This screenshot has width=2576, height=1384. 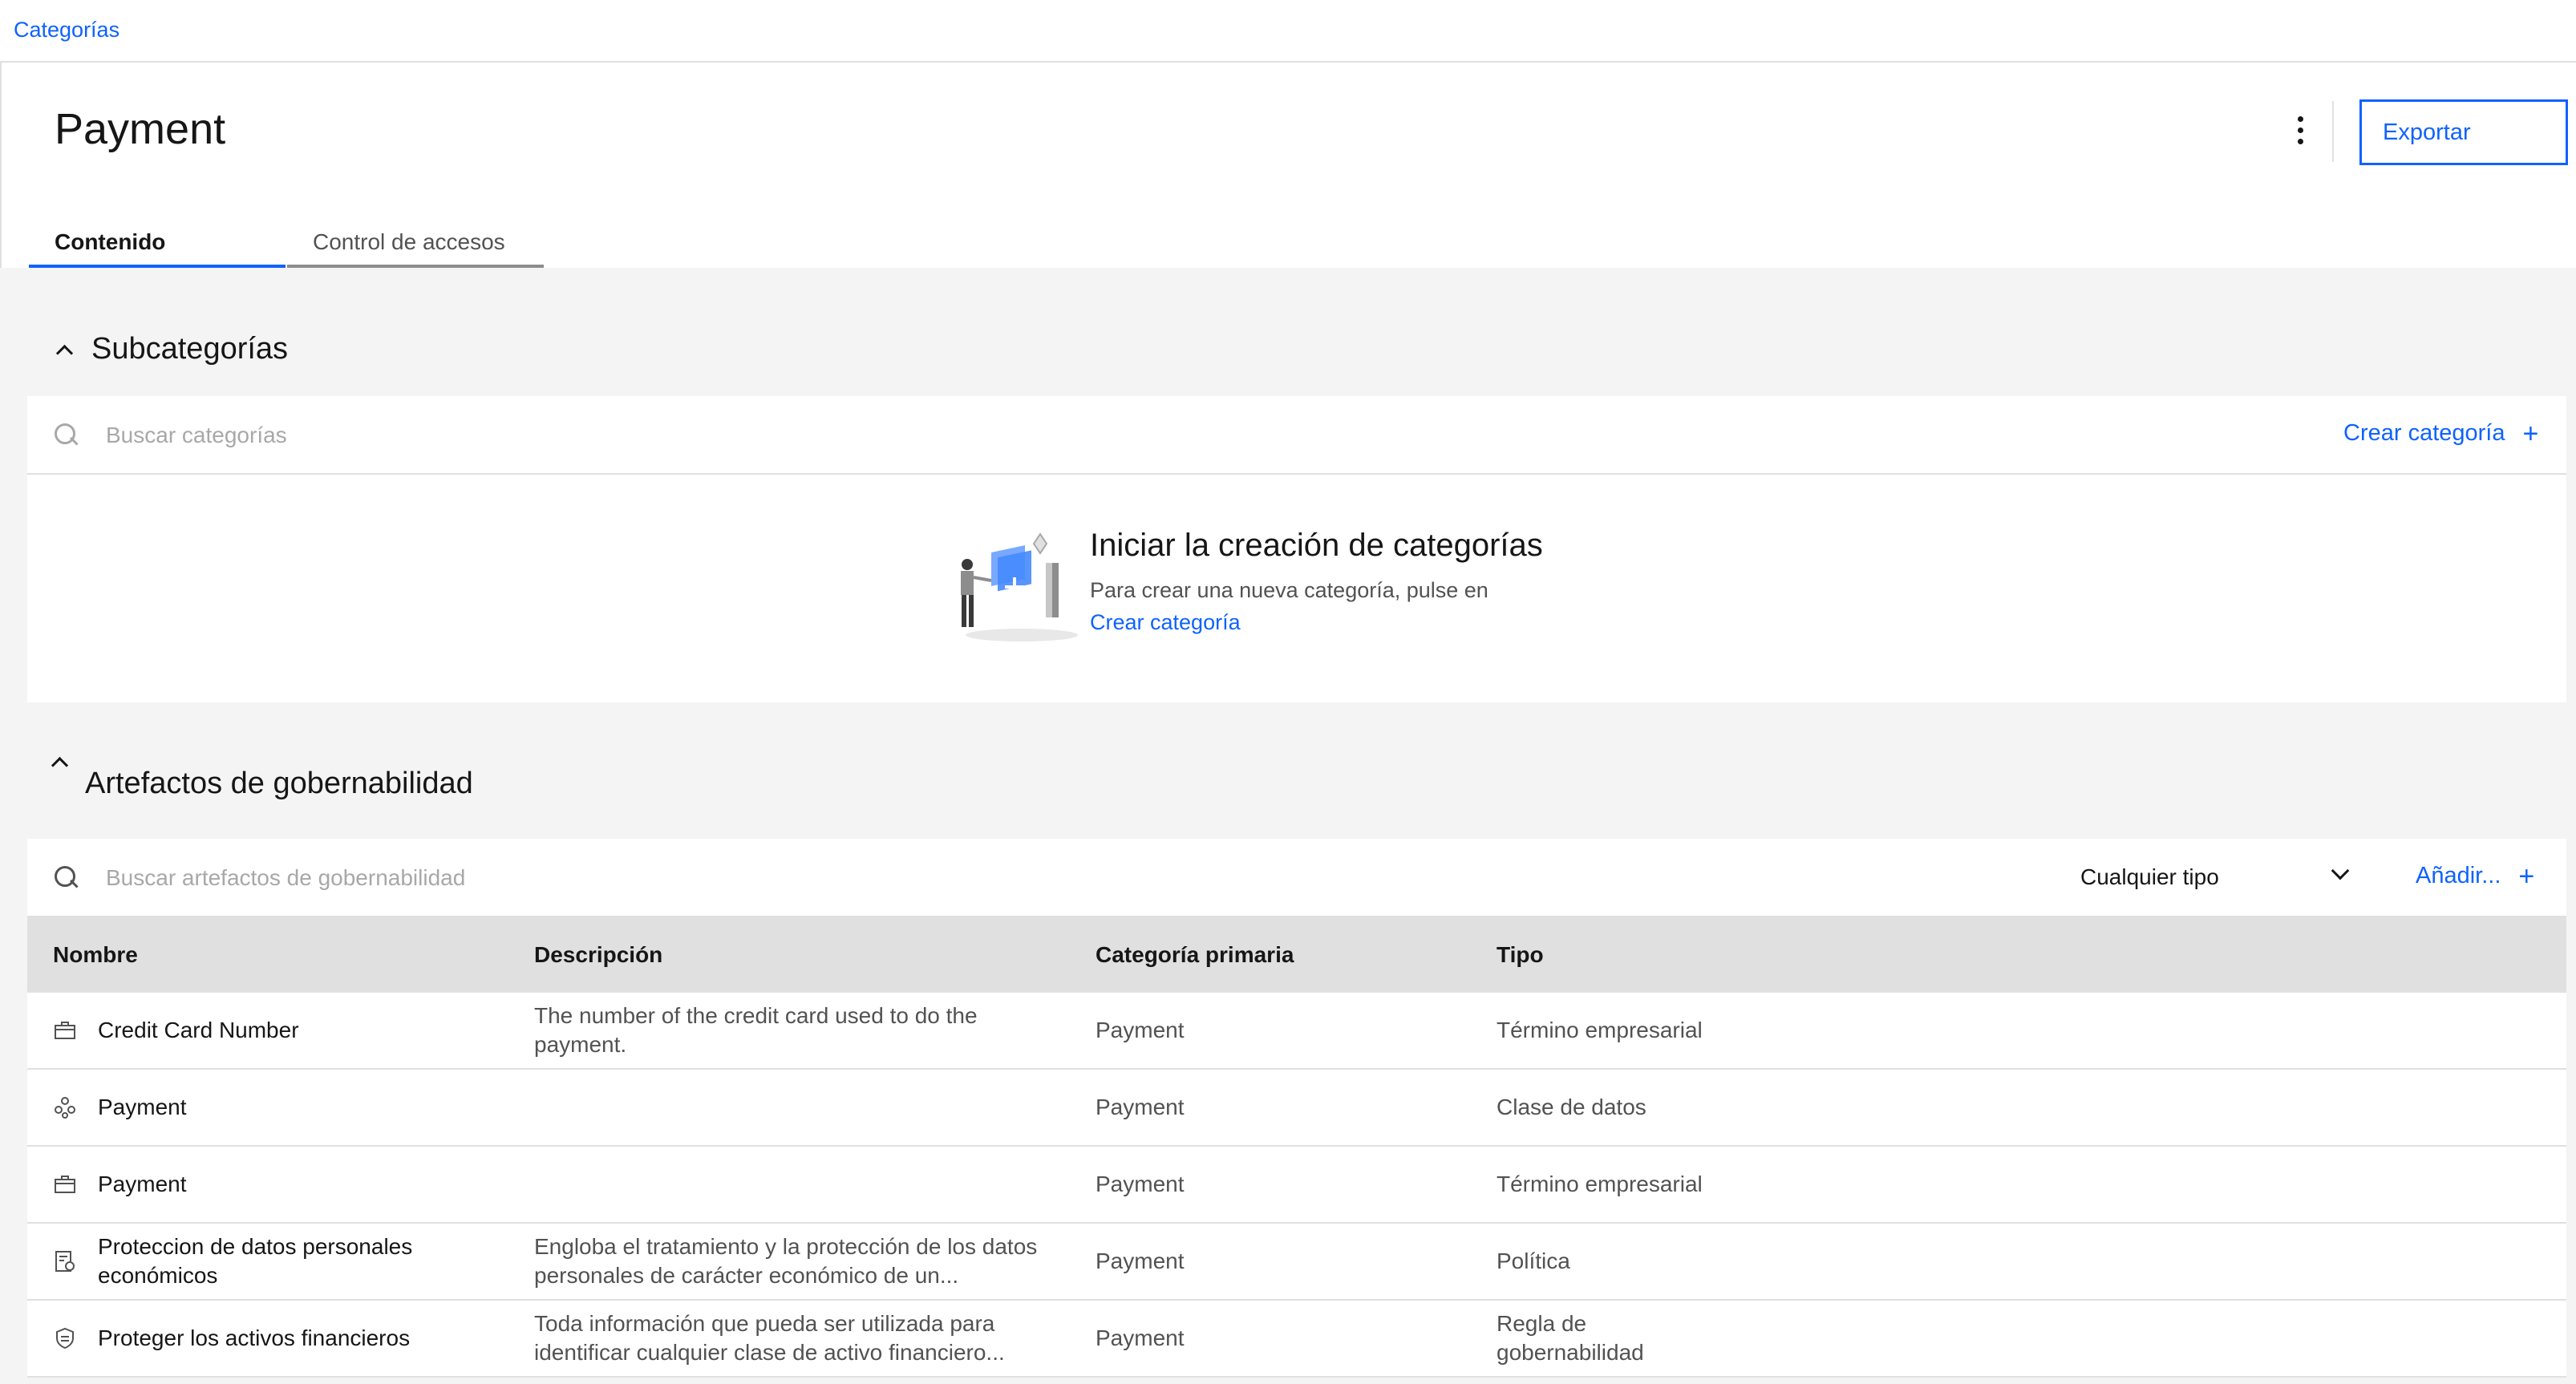 I want to click on tab-content: Contenido, so click(x=157, y=240).